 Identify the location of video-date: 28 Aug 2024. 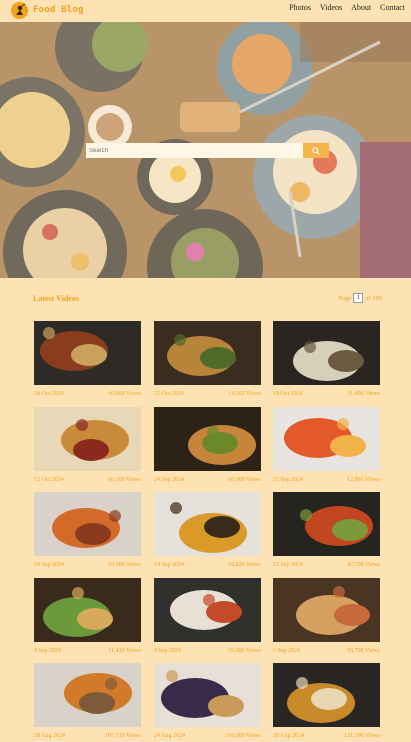
(50, 736).